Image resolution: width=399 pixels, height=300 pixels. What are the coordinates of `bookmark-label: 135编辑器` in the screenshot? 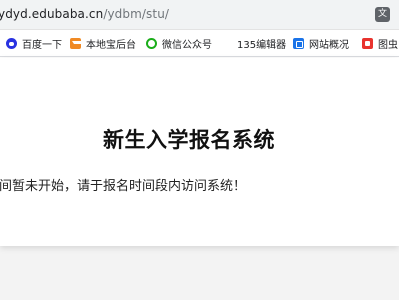 It's located at (262, 45).